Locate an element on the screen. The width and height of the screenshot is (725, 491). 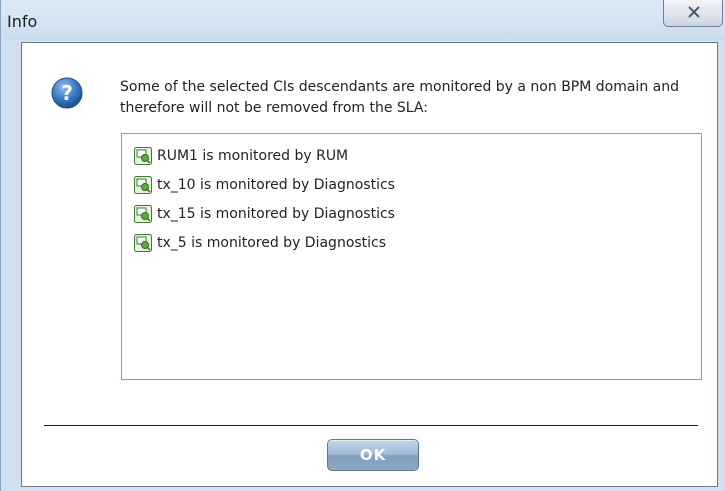
close-icon is located at coordinates (694, 12).